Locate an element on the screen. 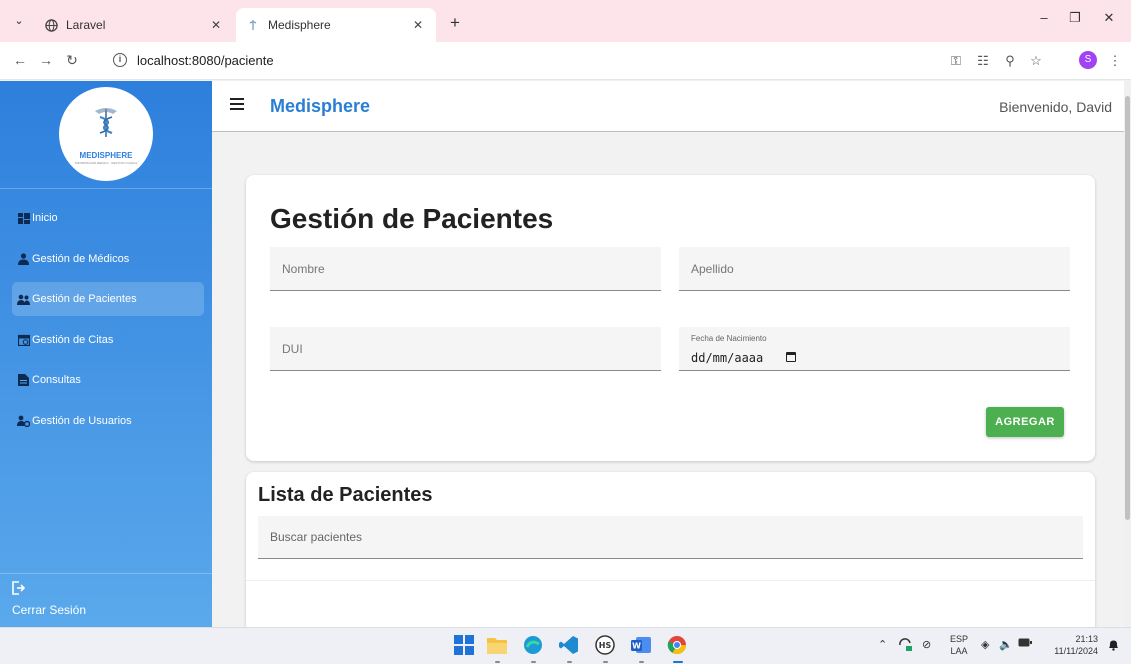  sidebar-item-medicos: Gestión de Médicos is located at coordinates (108, 259).